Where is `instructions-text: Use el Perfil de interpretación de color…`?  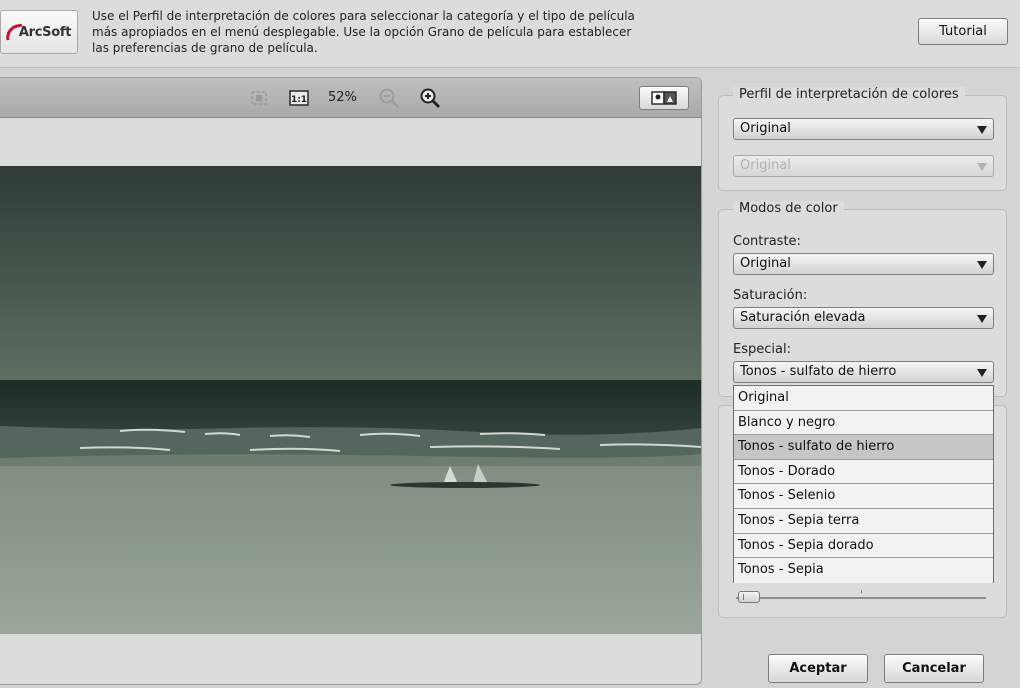
instructions-text: Use el Perfil de interpretación de color… is located at coordinates (363, 32).